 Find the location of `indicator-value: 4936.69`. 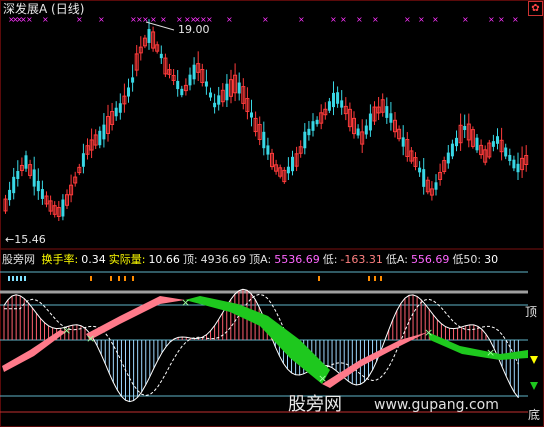

indicator-value: 4936.69 is located at coordinates (223, 259).